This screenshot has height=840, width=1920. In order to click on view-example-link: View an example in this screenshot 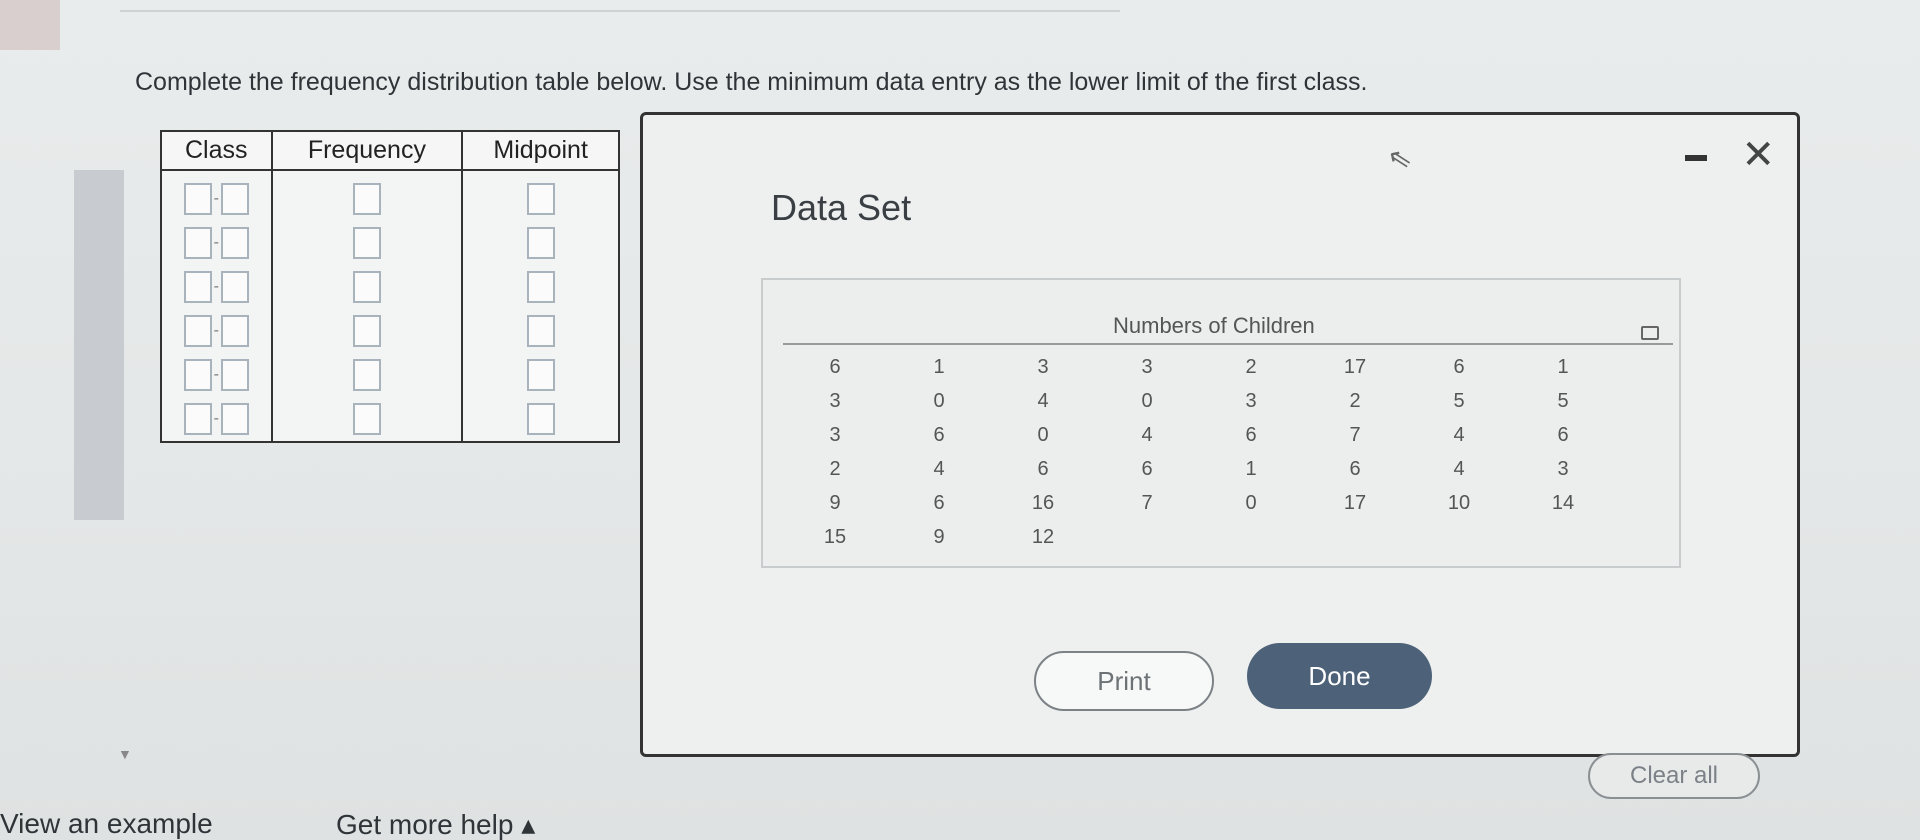, I will do `click(106, 824)`.